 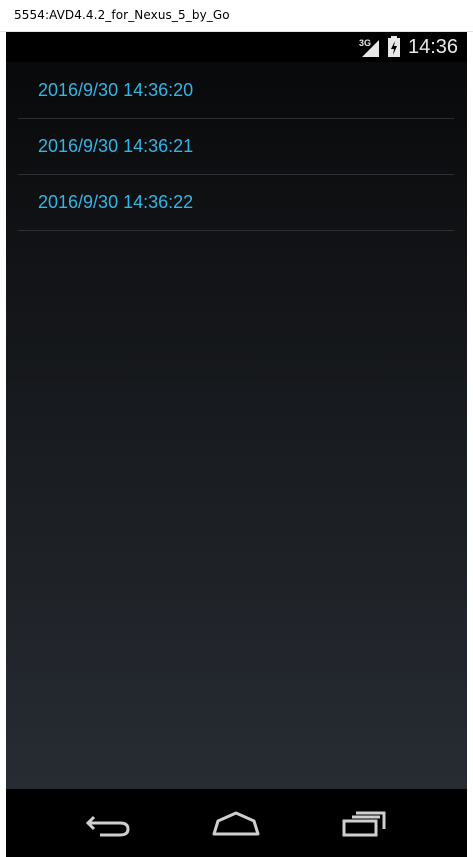 What do you see at coordinates (236, 203) in the screenshot?
I see `list-item: 2016/9/30 14:36:22` at bounding box center [236, 203].